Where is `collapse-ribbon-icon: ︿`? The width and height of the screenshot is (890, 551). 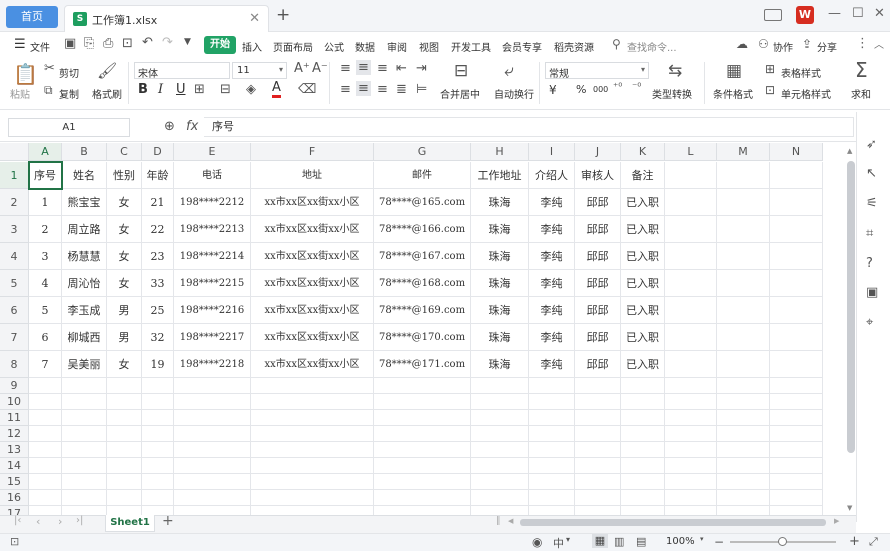
collapse-ribbon-icon: ︿ is located at coordinates (879, 43).